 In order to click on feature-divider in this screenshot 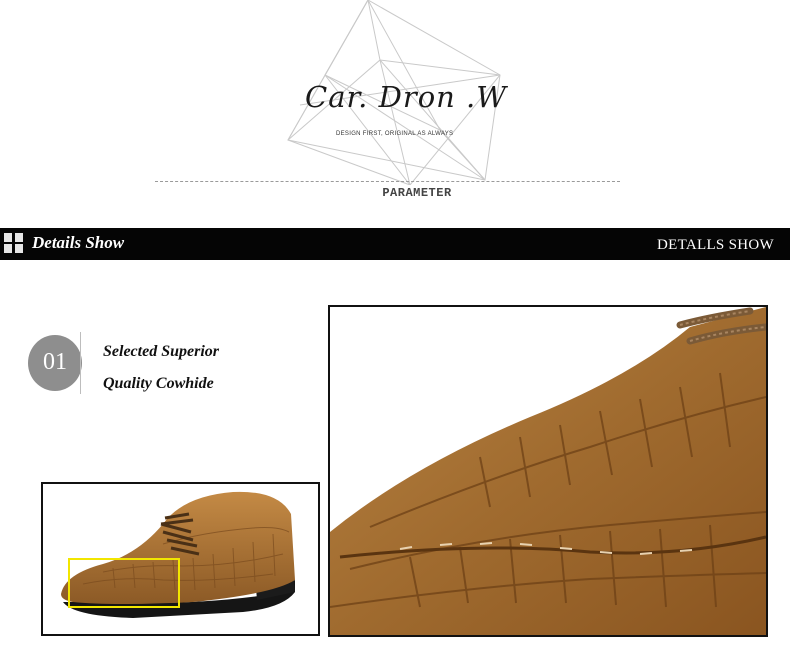, I will do `click(80, 363)`.